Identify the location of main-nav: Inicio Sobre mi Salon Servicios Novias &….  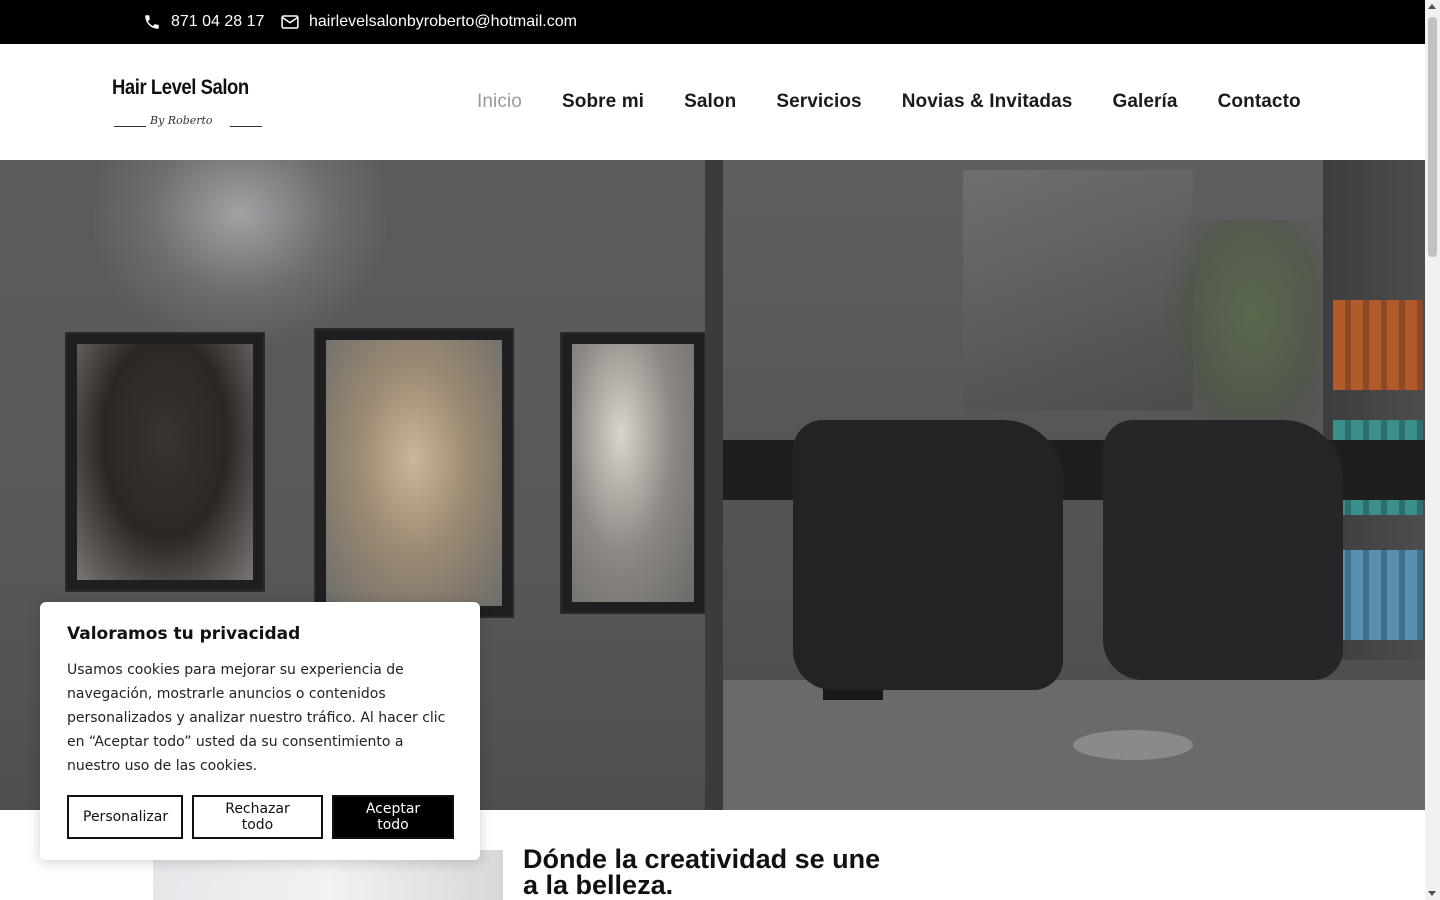
(909, 102).